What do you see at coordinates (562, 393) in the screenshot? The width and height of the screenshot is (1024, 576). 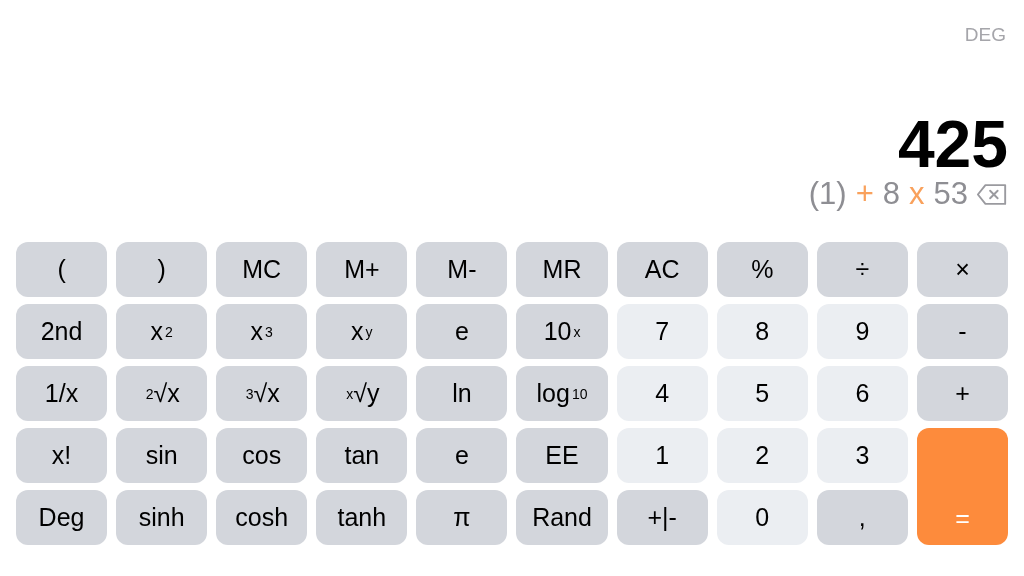 I see `function-key: log$^{10}$` at bounding box center [562, 393].